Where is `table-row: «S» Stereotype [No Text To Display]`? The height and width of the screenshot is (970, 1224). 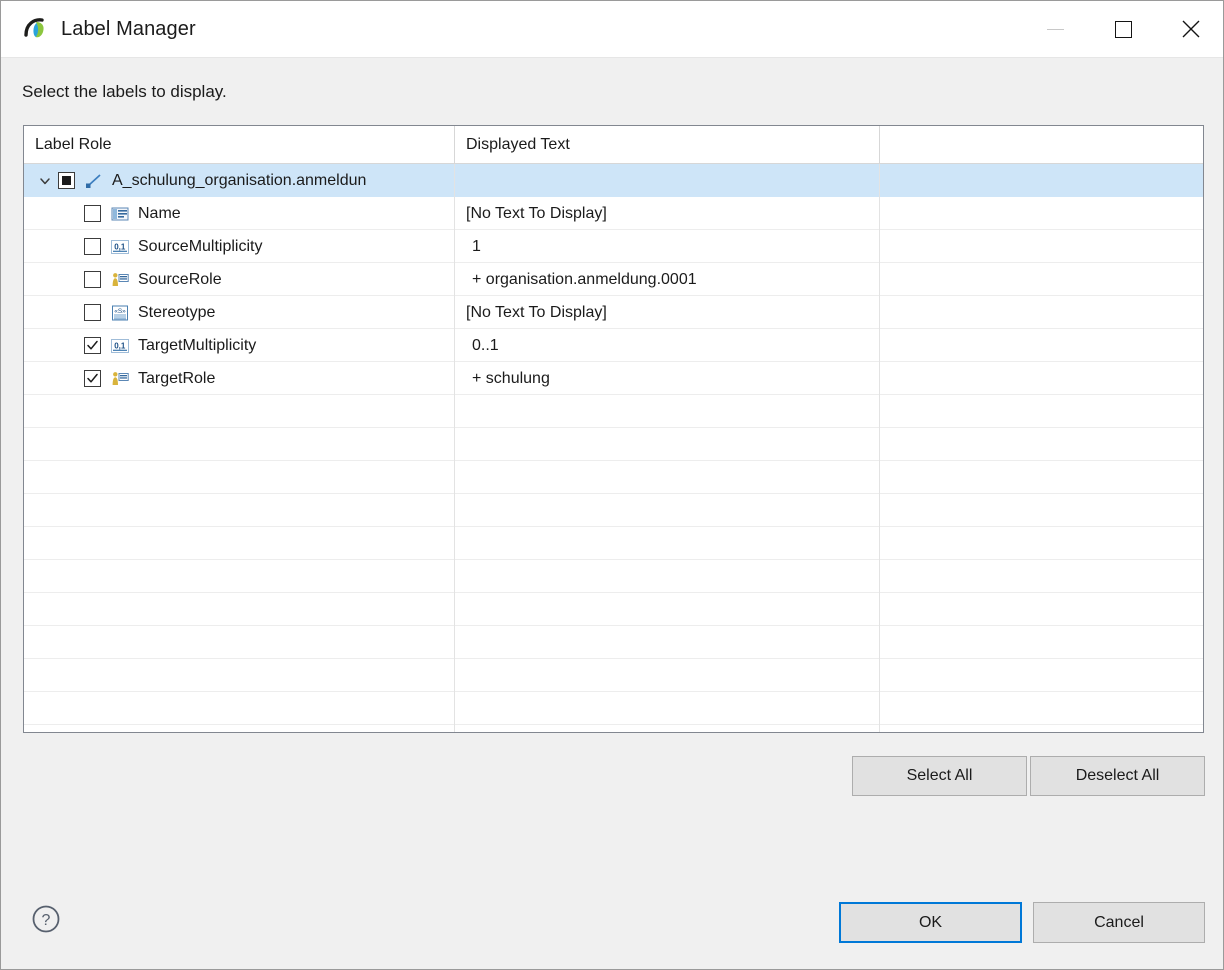 table-row: «S» Stereotype [No Text To Display] is located at coordinates (613, 312).